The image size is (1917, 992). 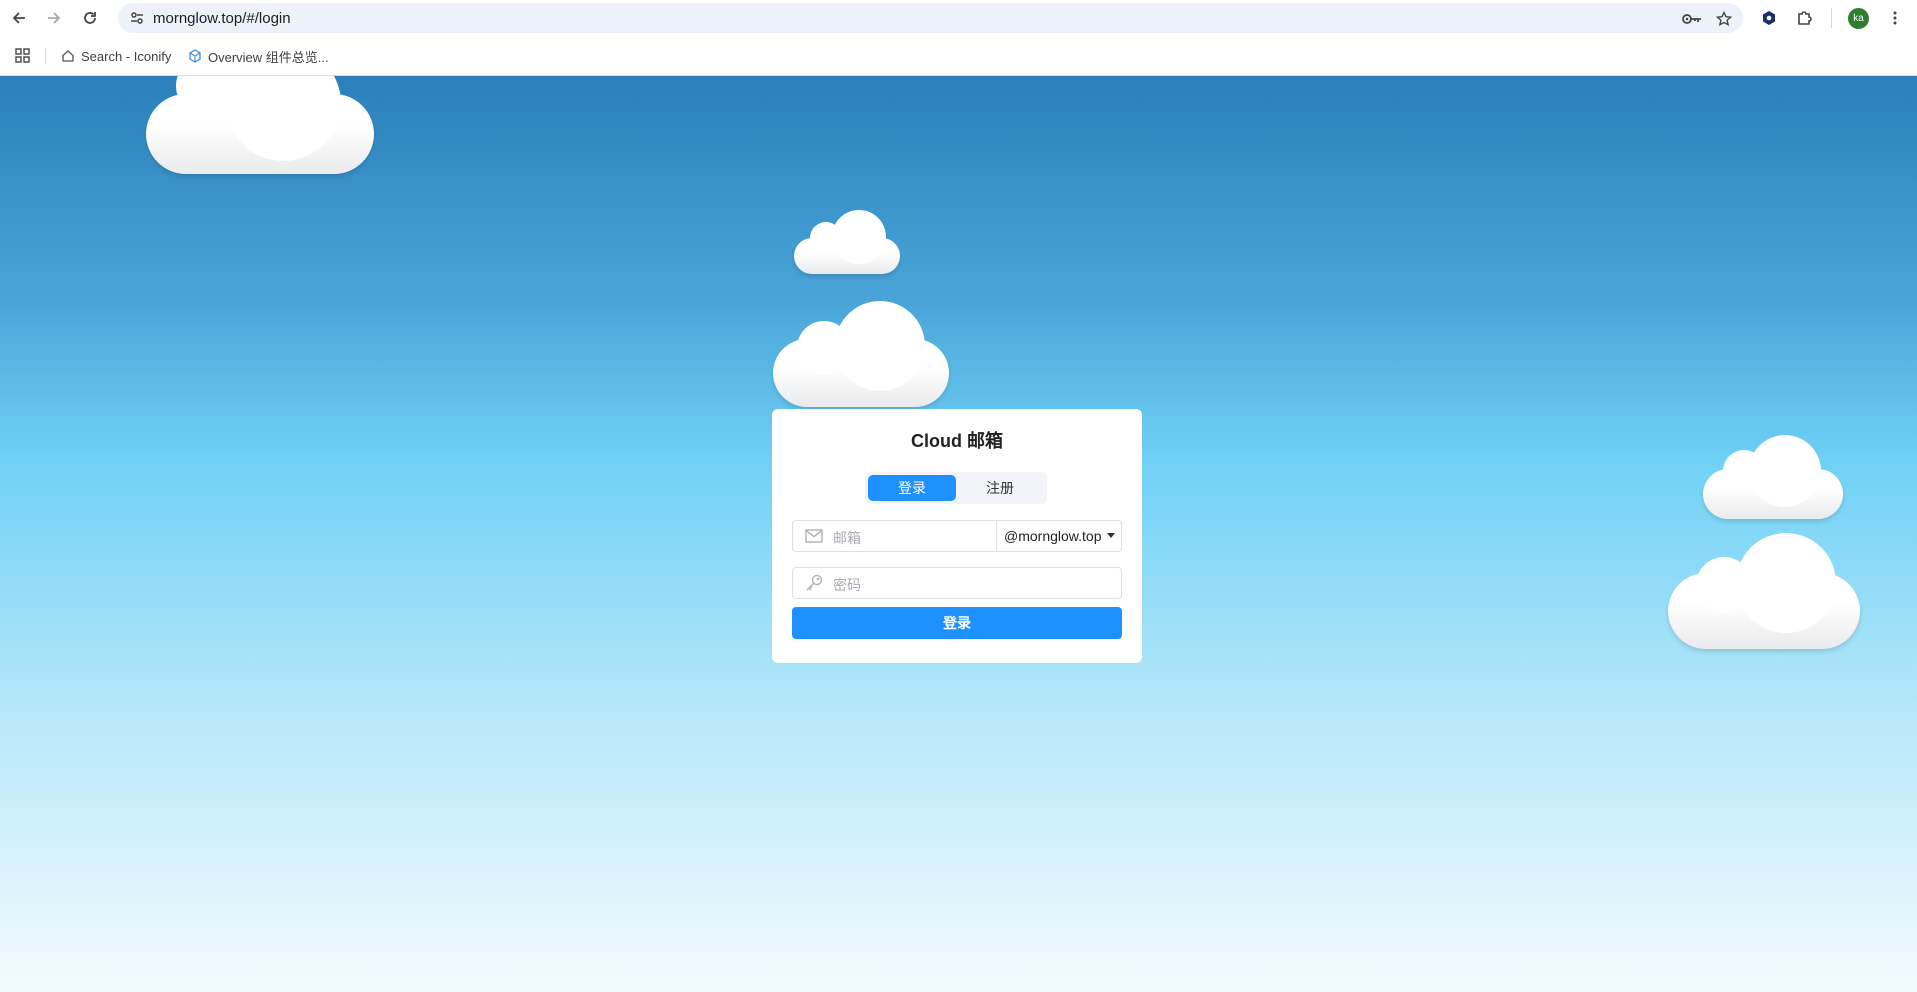 What do you see at coordinates (912, 488) in the screenshot?
I see `tab-login: 登录` at bounding box center [912, 488].